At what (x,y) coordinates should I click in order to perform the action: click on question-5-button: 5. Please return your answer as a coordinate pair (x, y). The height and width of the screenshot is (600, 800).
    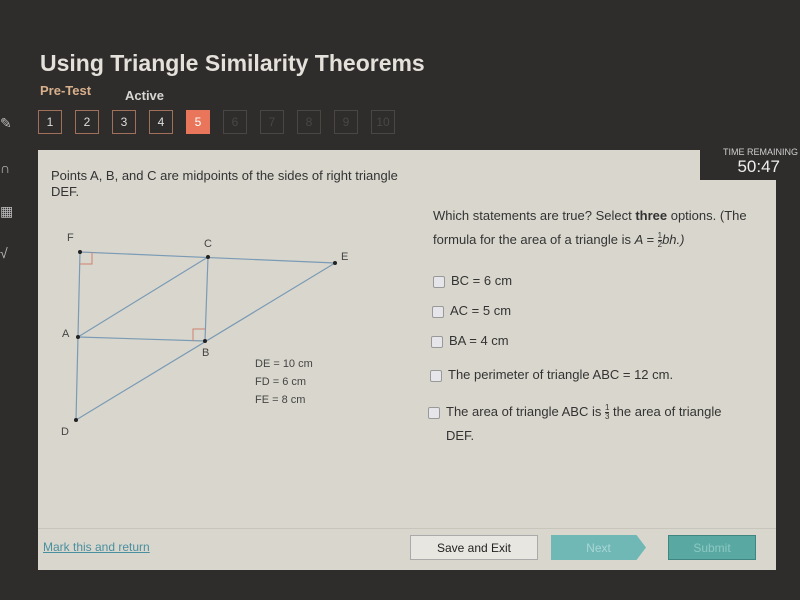
    Looking at the image, I should click on (198, 122).